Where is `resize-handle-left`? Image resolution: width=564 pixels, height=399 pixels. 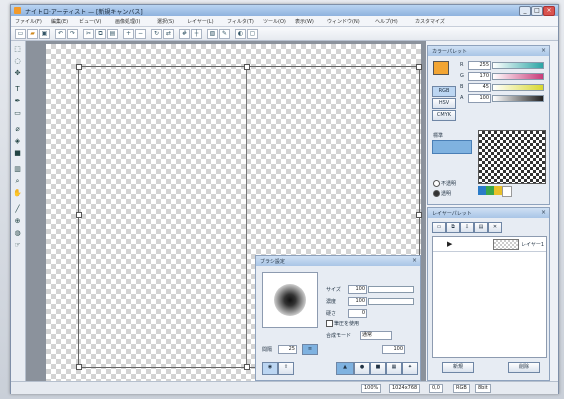 resize-handle-left is located at coordinates (79, 215).